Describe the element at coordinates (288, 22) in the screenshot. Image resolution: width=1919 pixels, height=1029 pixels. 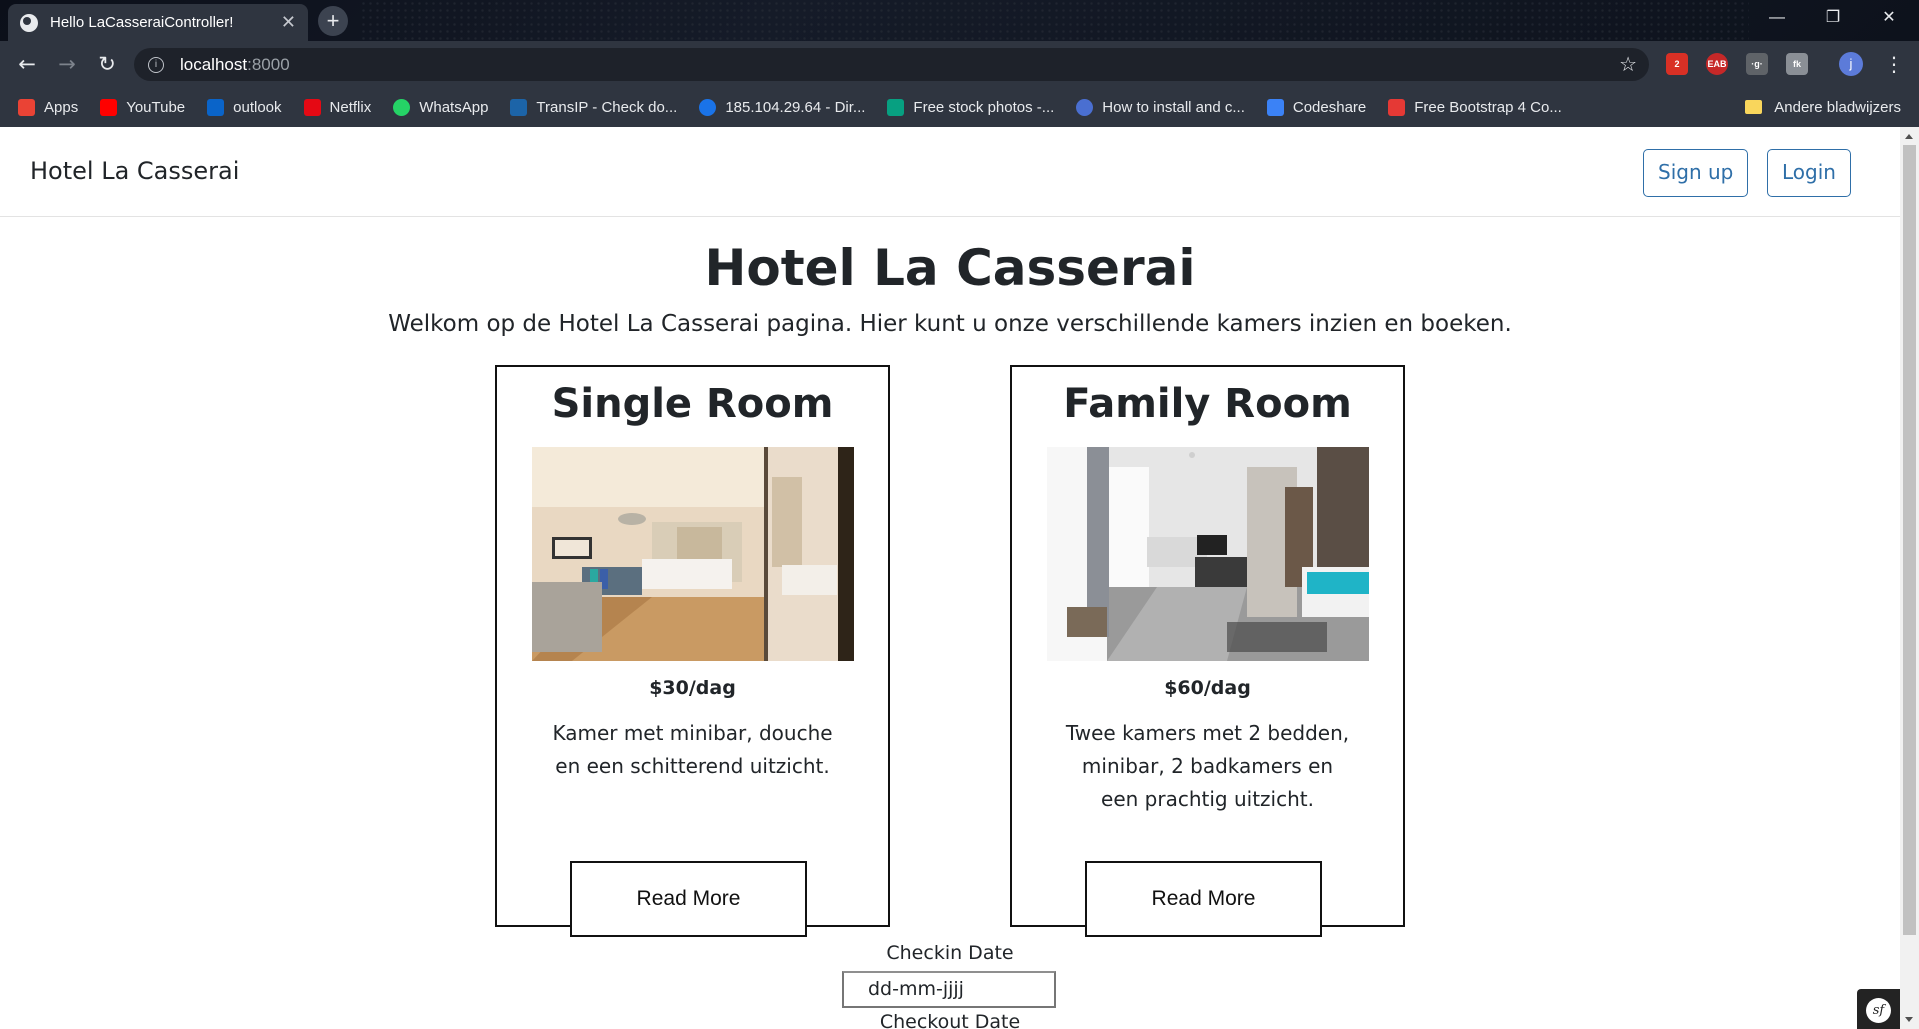
I see `close-tab-icon: ✕` at that location.